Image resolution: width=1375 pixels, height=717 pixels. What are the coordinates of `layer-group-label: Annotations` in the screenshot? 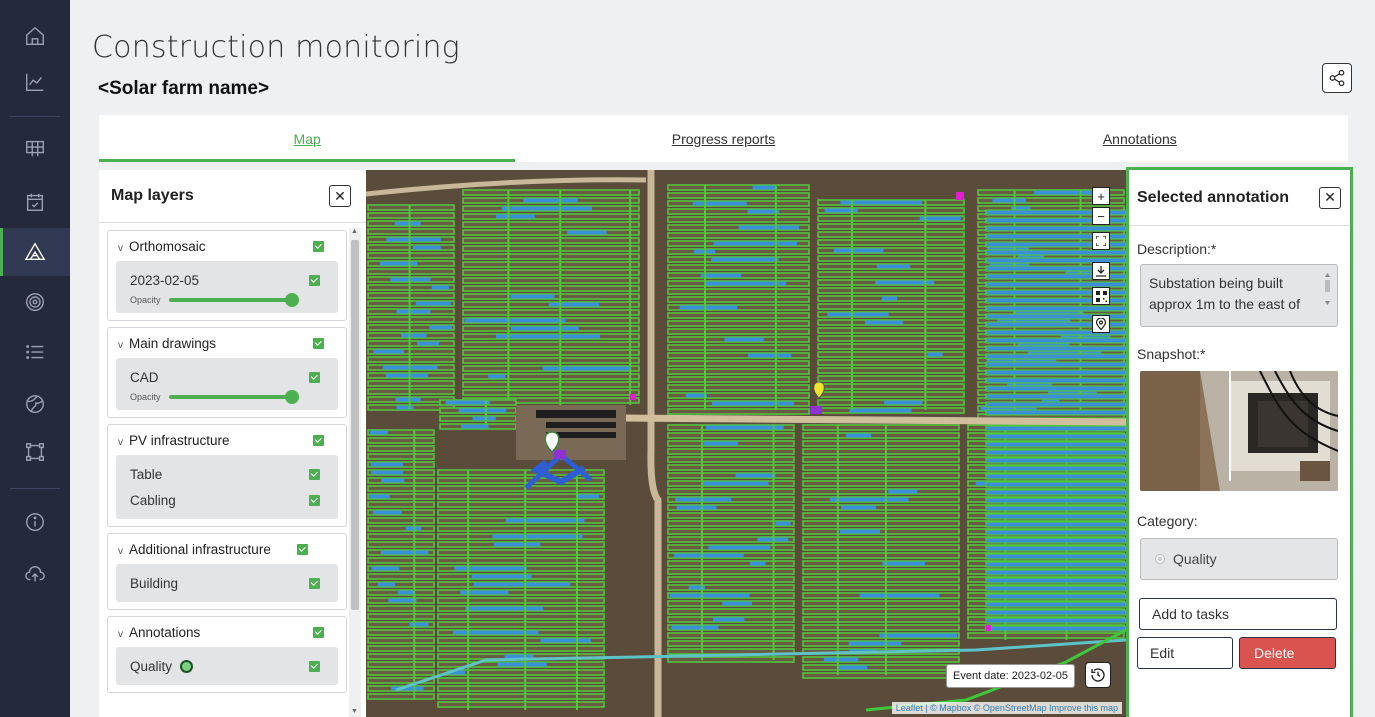 It's located at (164, 632).